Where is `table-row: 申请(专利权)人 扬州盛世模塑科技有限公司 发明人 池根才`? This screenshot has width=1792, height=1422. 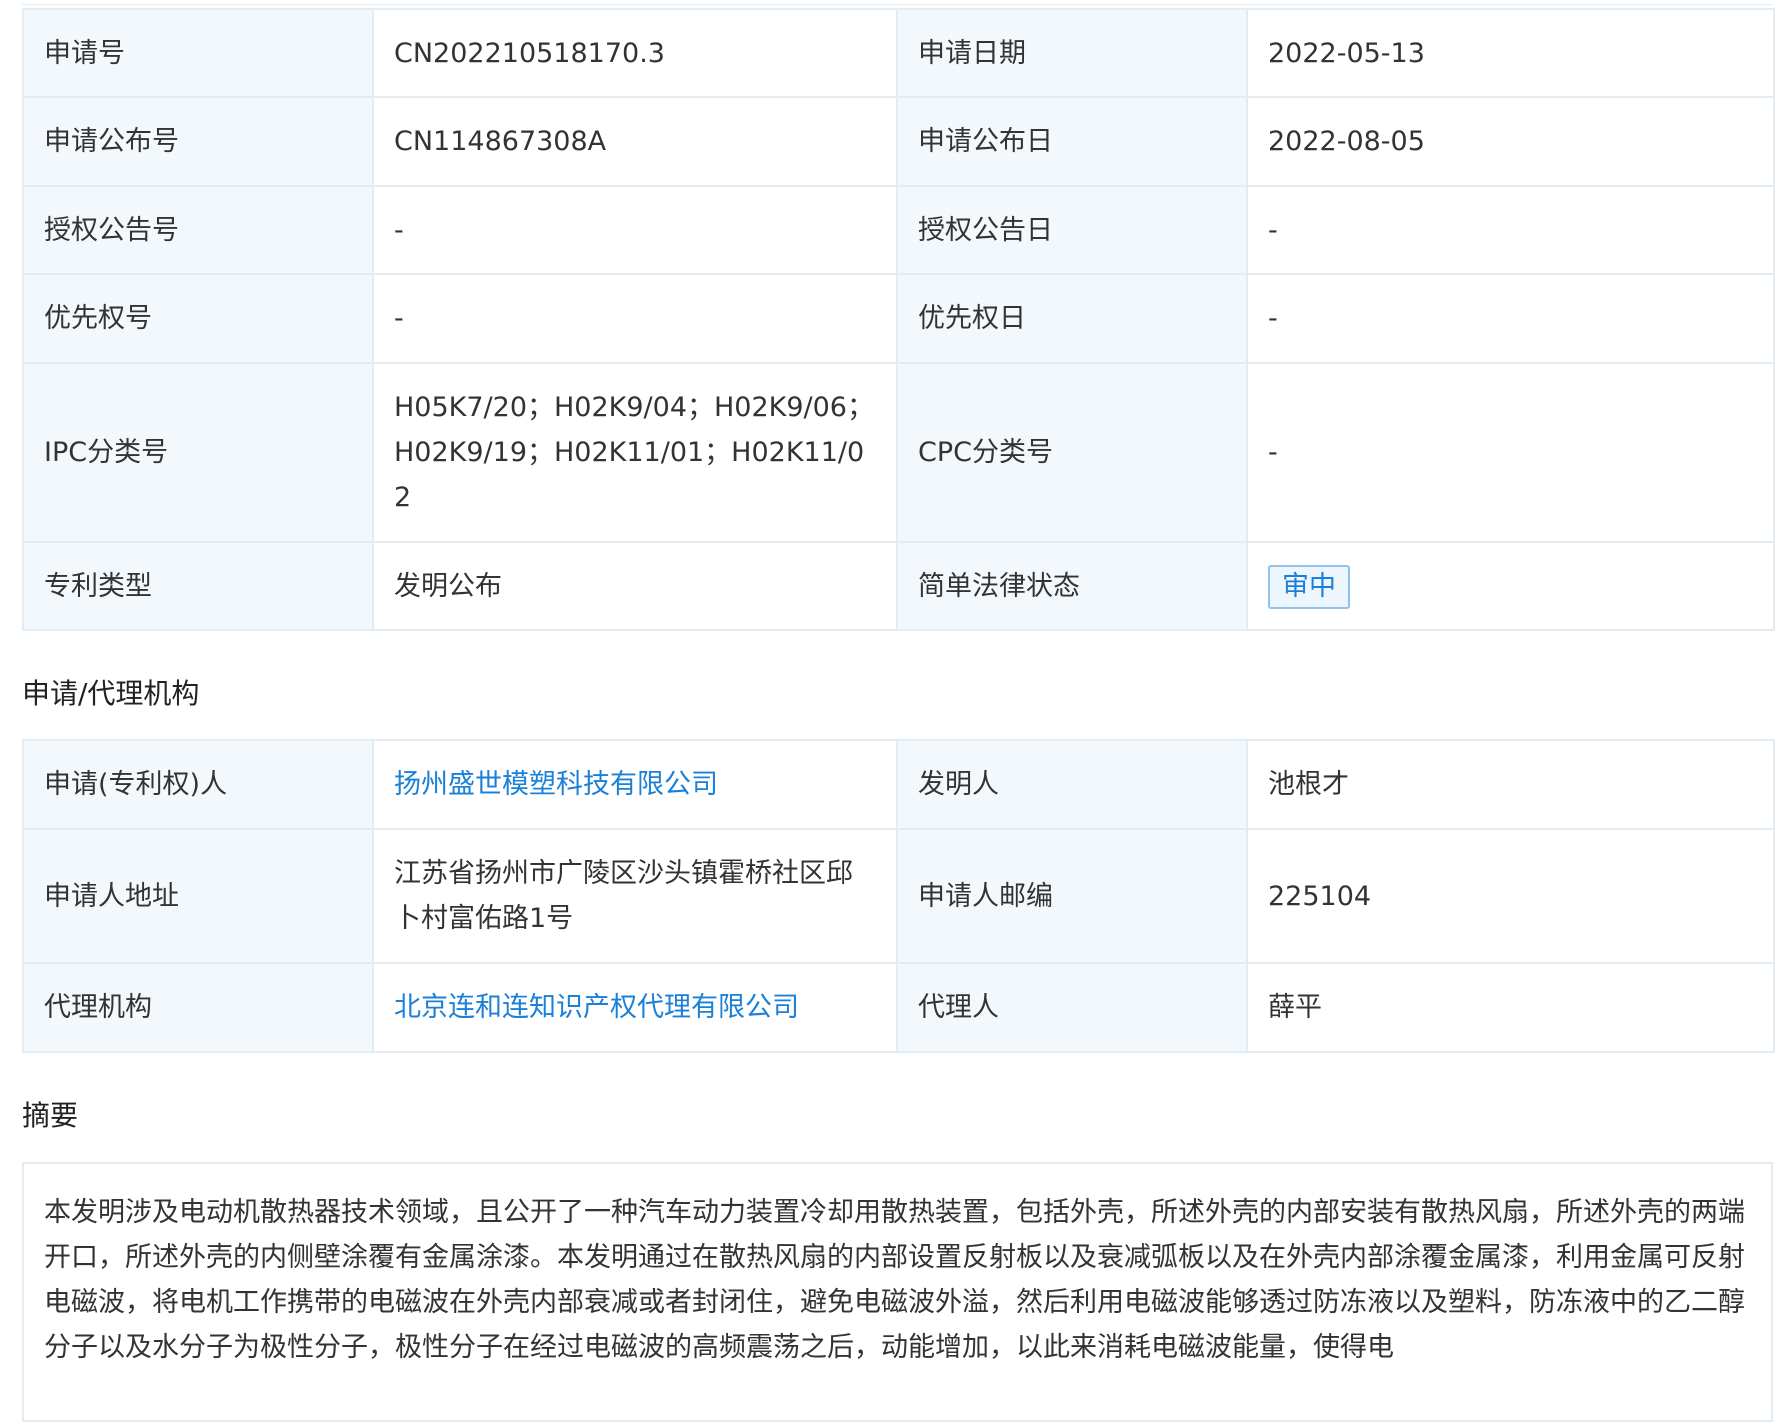 table-row: 申请(专利权)人 扬州盛世模塑科技有限公司 发明人 池根才 is located at coordinates (898, 784).